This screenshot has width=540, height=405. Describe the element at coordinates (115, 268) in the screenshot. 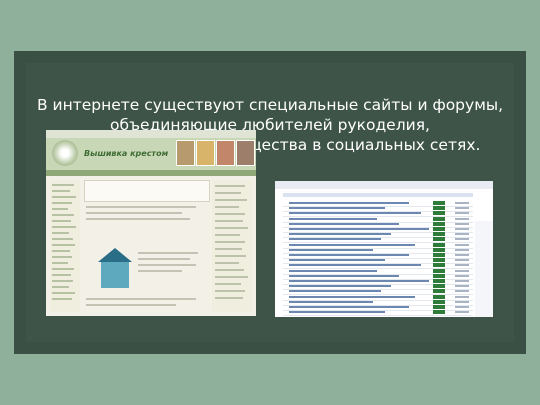

I see `embroidered-house-picture` at that location.